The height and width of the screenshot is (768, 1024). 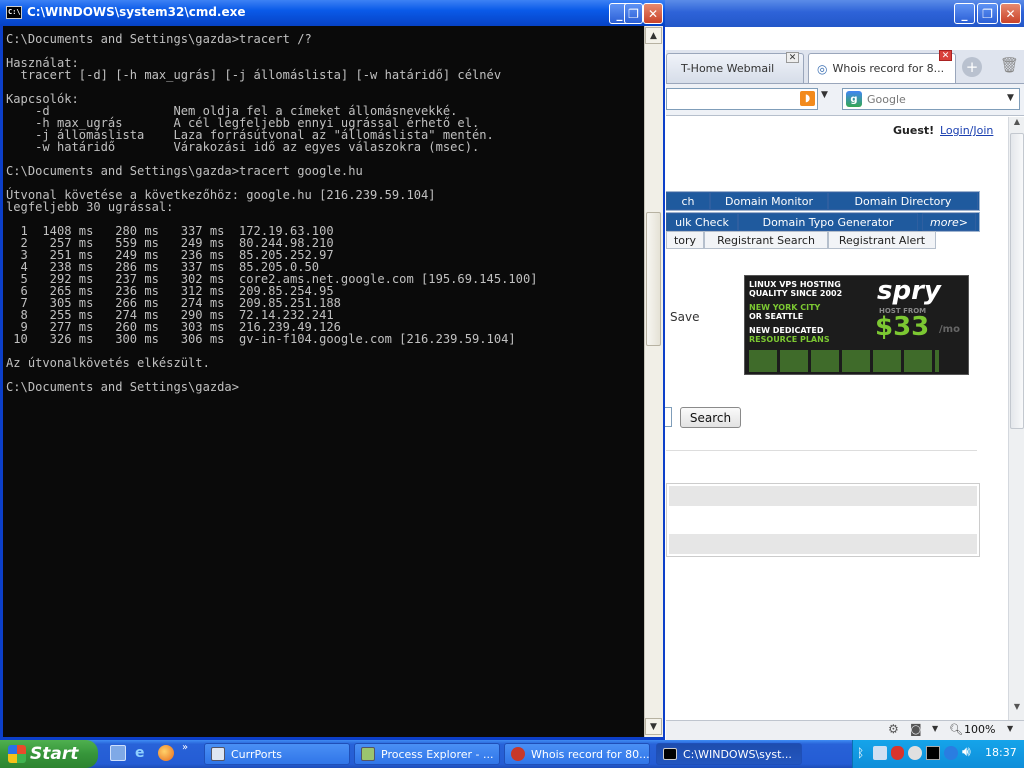 I want to click on browser-minimize-button: _, so click(x=964, y=13).